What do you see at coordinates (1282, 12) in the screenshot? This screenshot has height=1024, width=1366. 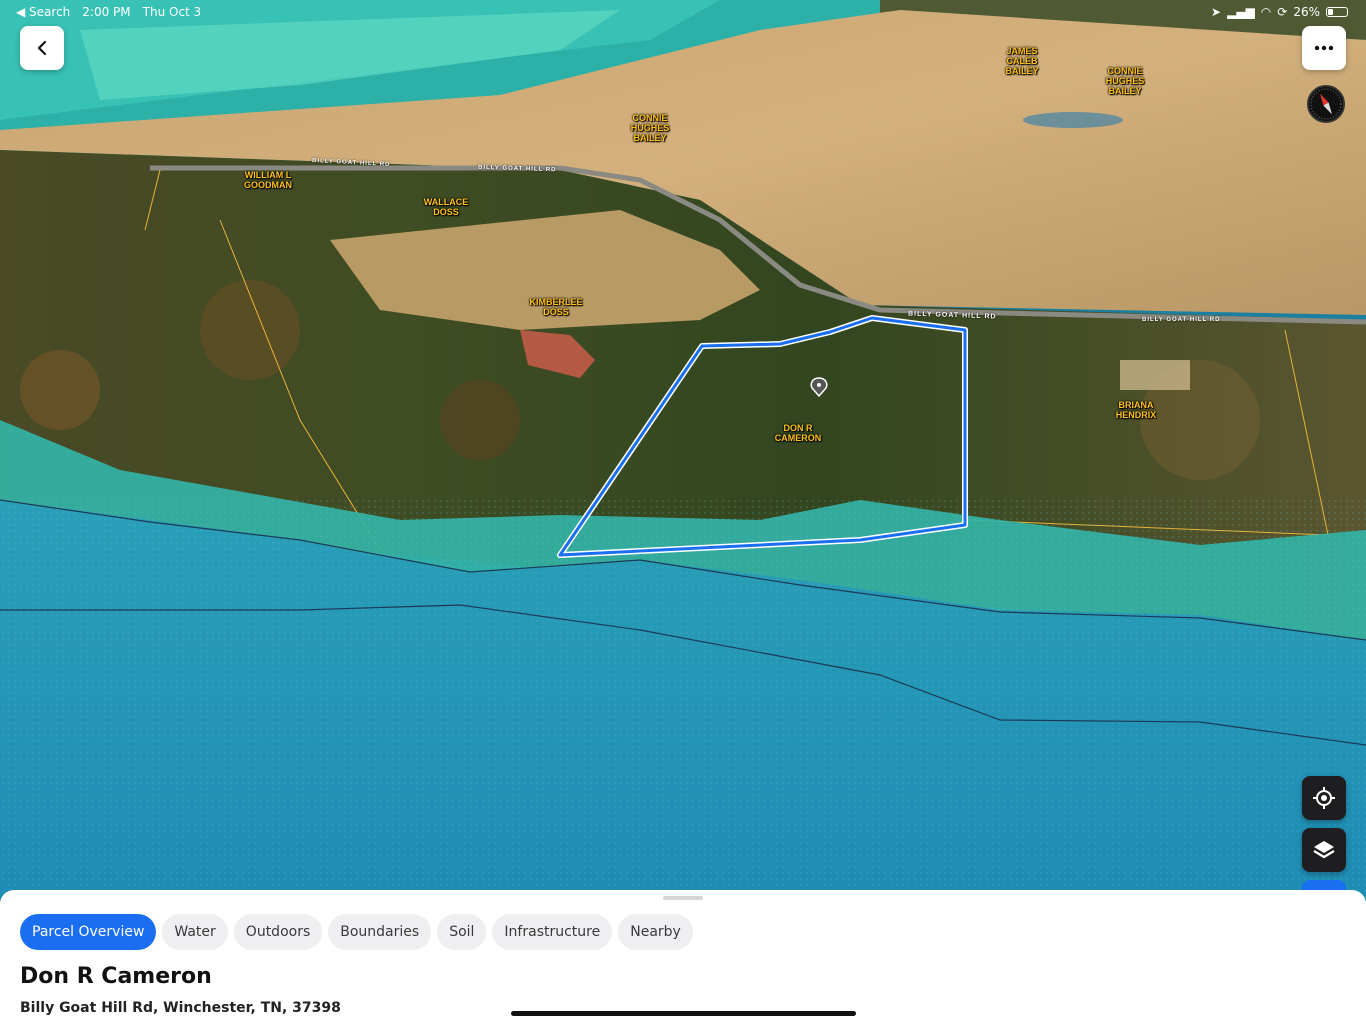 I see `orientation-lock-icon: ⟳` at bounding box center [1282, 12].